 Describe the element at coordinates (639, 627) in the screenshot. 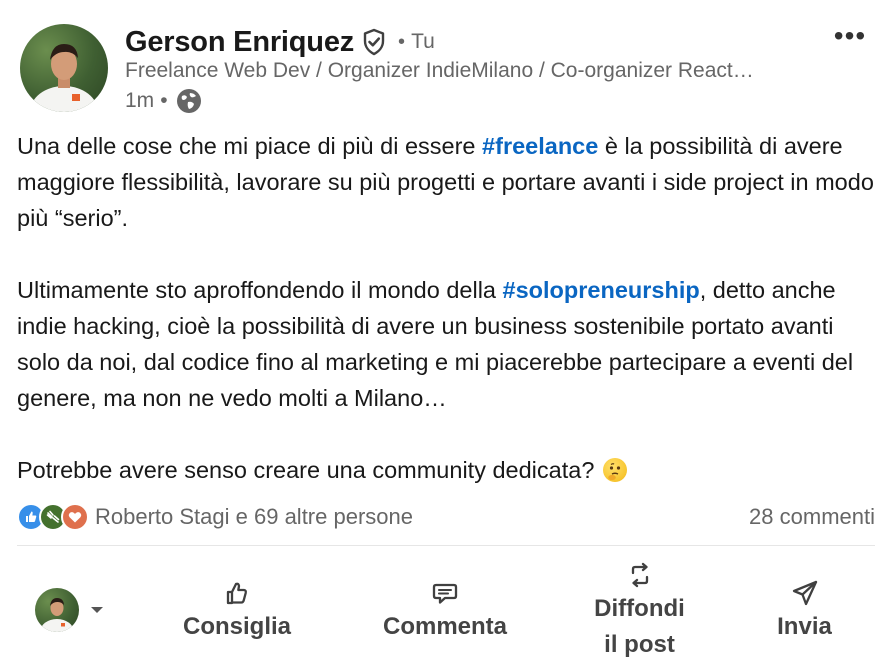

I see `repost-label: Diffondi il post` at that location.